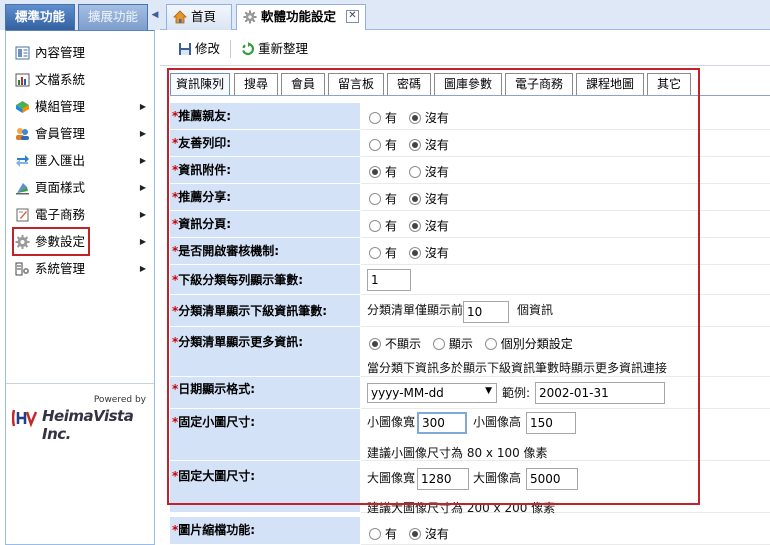  Describe the element at coordinates (60, 214) in the screenshot. I see `sidebar-item-label: 電子商務` at that location.